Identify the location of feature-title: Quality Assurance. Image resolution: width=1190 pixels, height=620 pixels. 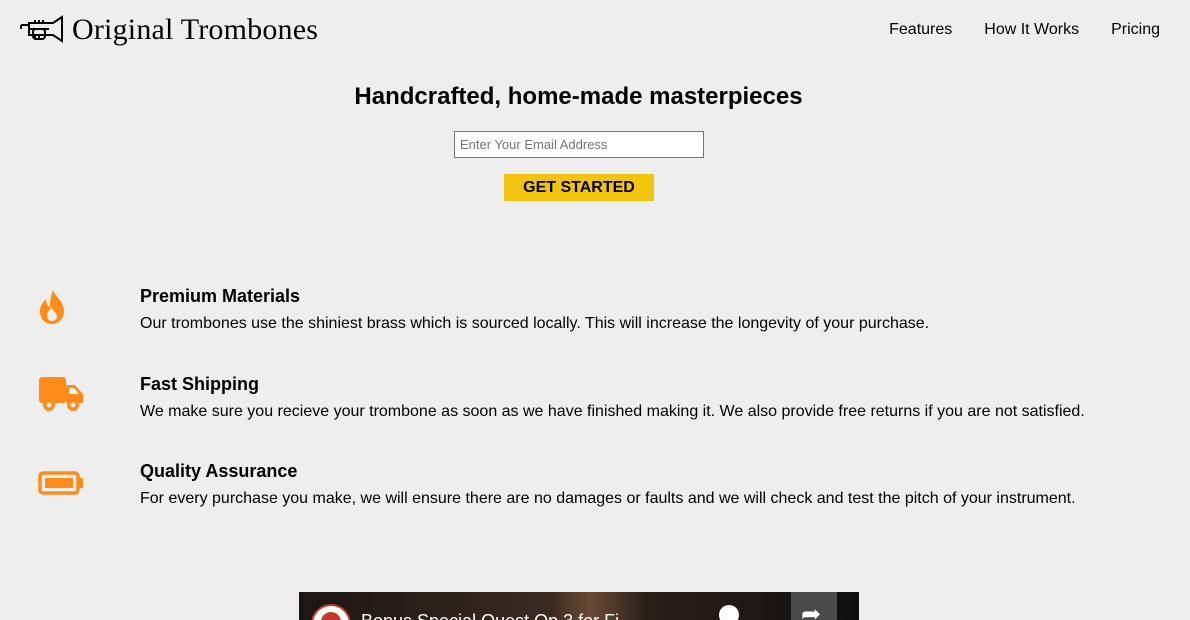
(219, 471).